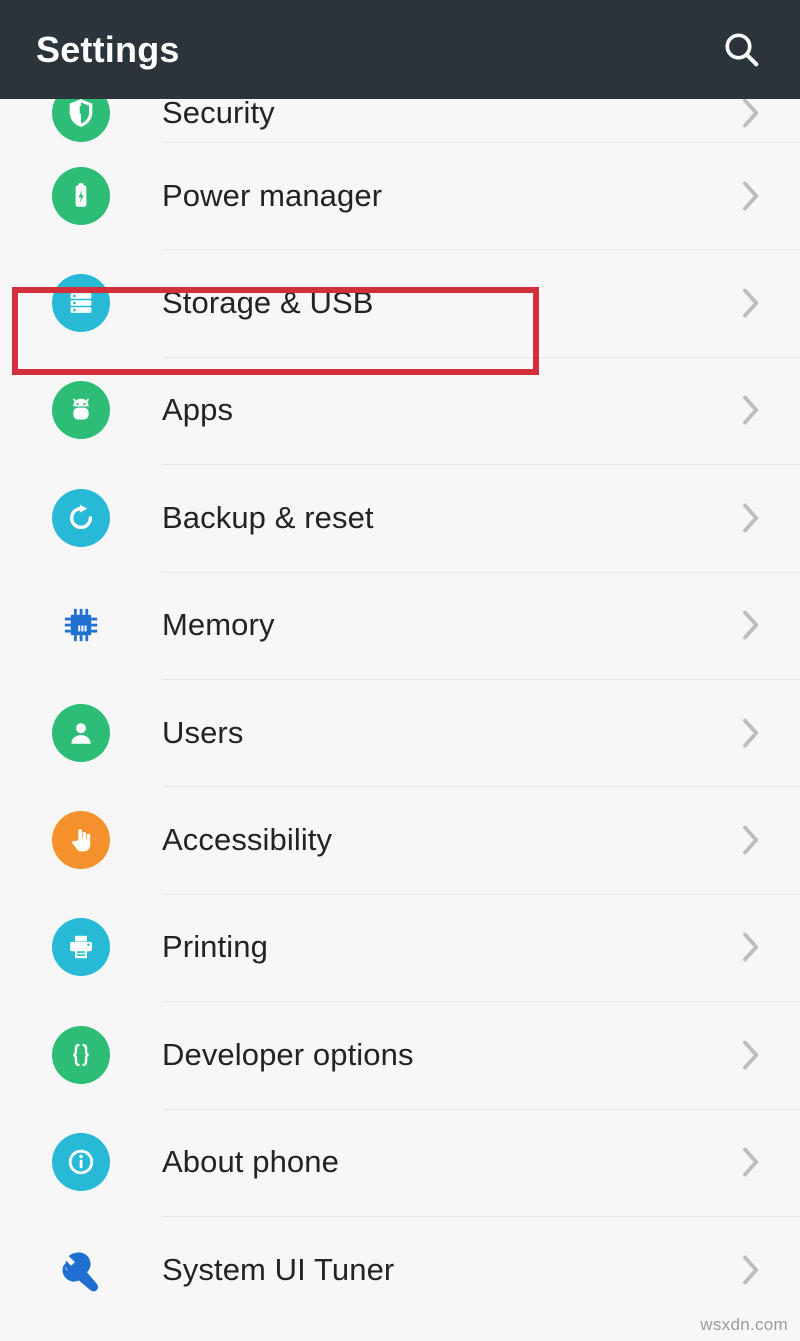 This screenshot has height=1341, width=800. I want to click on wrench-glyph, so click(80, 1272).